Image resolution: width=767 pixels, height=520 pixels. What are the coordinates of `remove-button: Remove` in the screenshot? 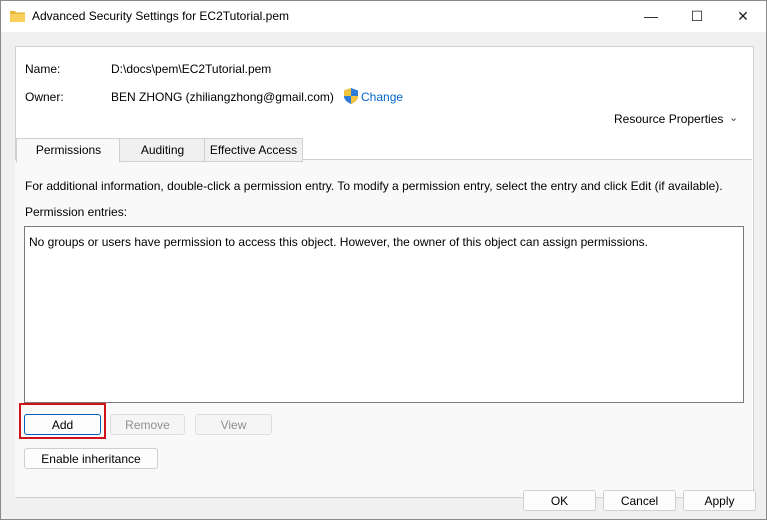 It's located at (147, 424).